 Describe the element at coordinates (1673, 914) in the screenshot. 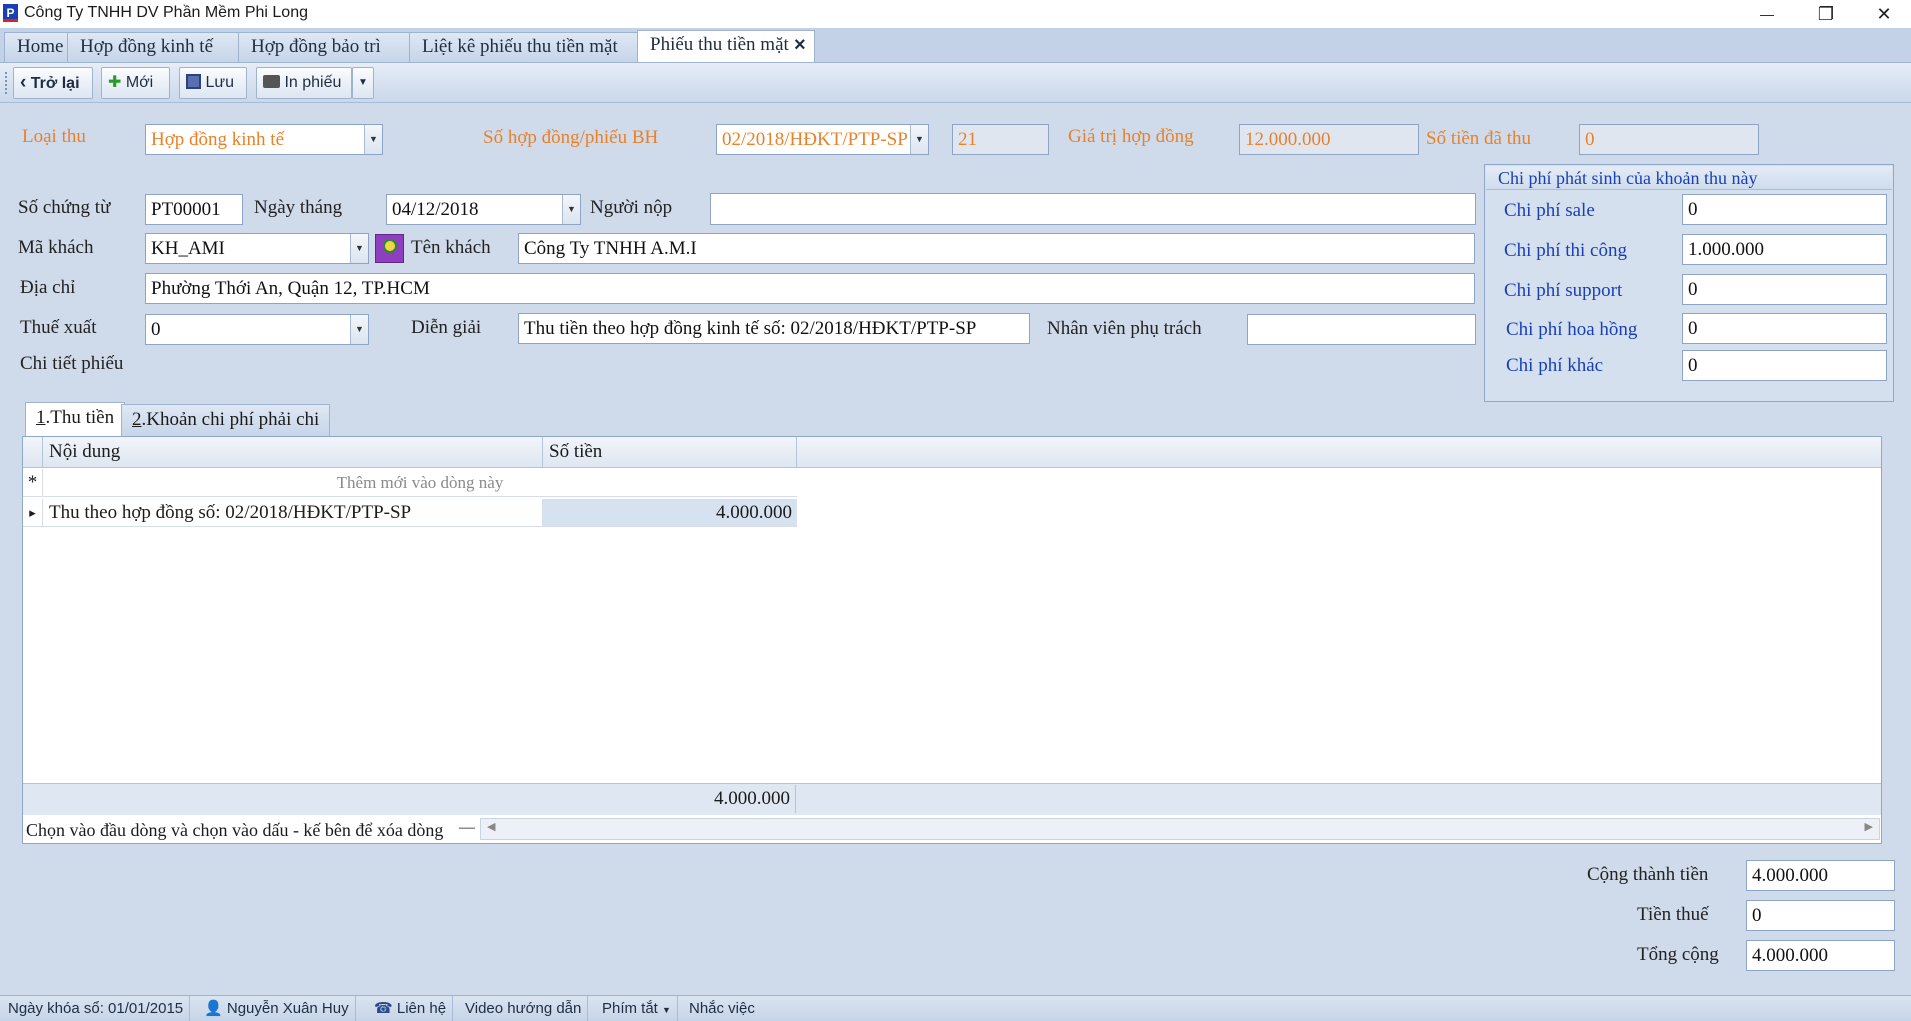

I see `tien-thue-label: Tiền thuế` at that location.